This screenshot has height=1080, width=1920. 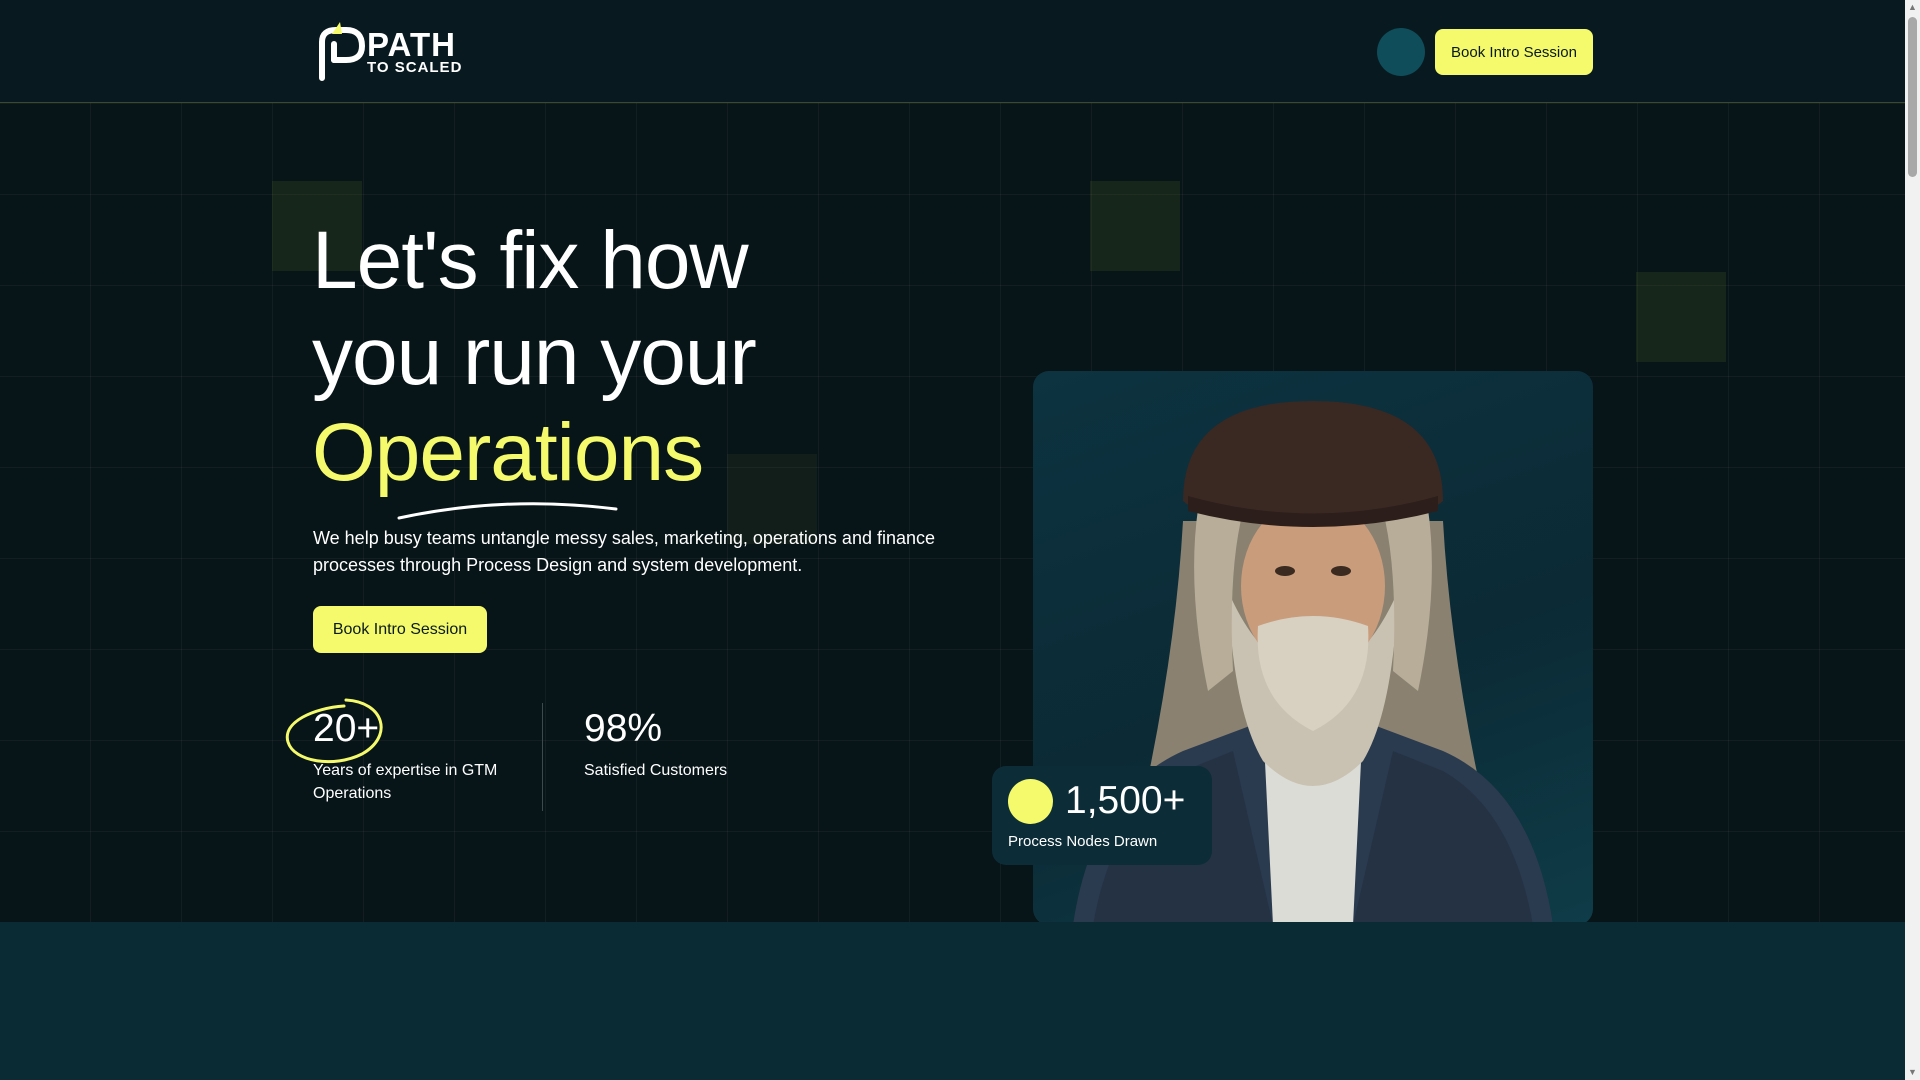 I want to click on badge-value: 1,500+, so click(x=1125, y=800).